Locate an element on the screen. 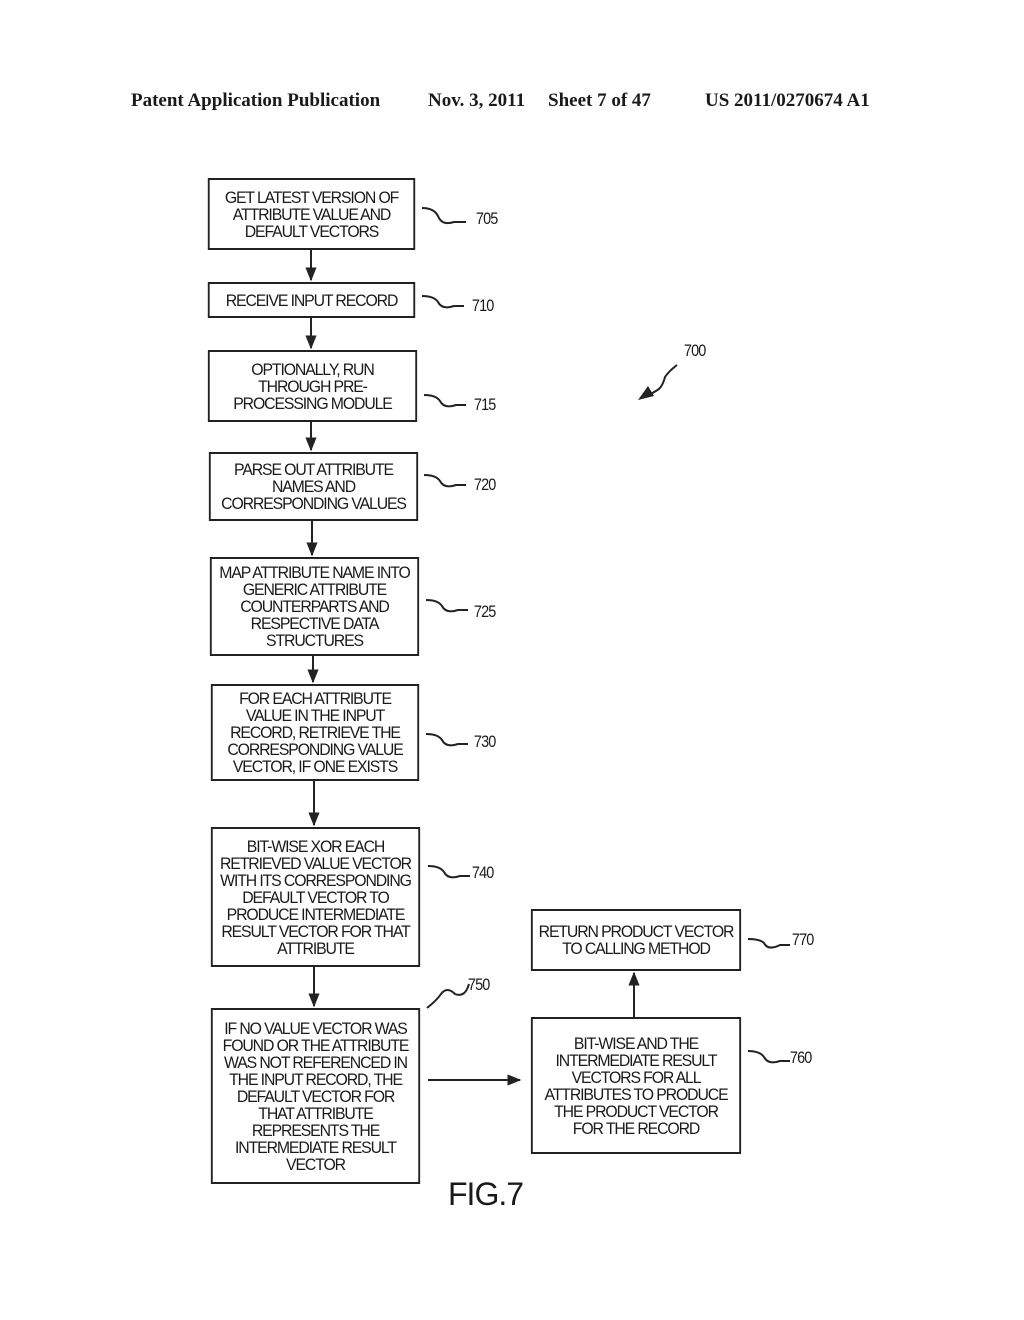  ref-720: 720 is located at coordinates (484, 484).